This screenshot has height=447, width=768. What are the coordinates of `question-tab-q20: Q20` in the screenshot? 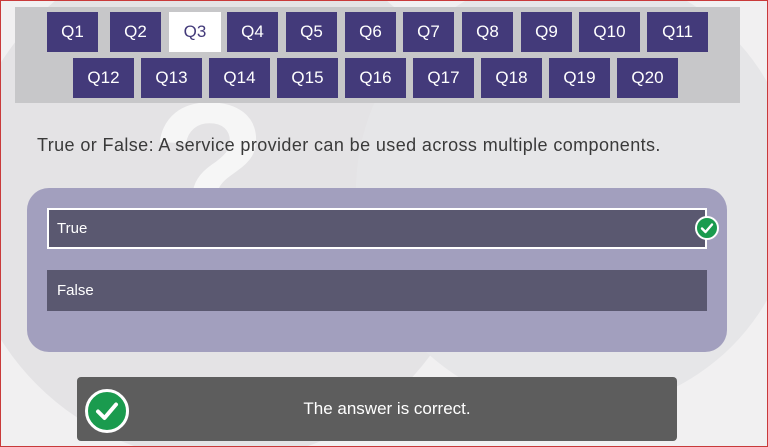 It's located at (647, 78).